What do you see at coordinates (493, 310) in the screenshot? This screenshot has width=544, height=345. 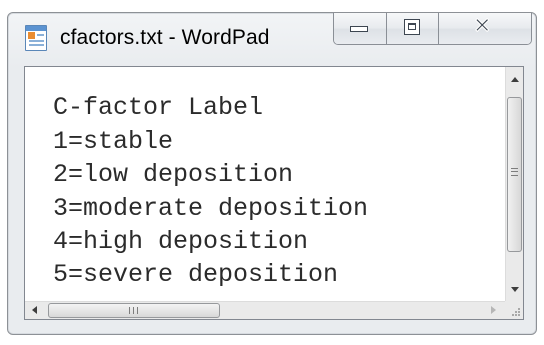 I see `arrow-right-icon` at bounding box center [493, 310].